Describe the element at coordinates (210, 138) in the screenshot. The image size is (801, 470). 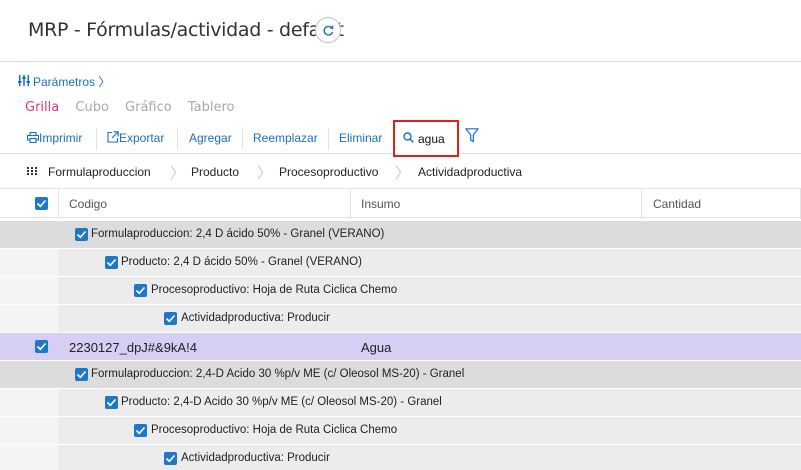
I see `add-button: Agregar` at that location.